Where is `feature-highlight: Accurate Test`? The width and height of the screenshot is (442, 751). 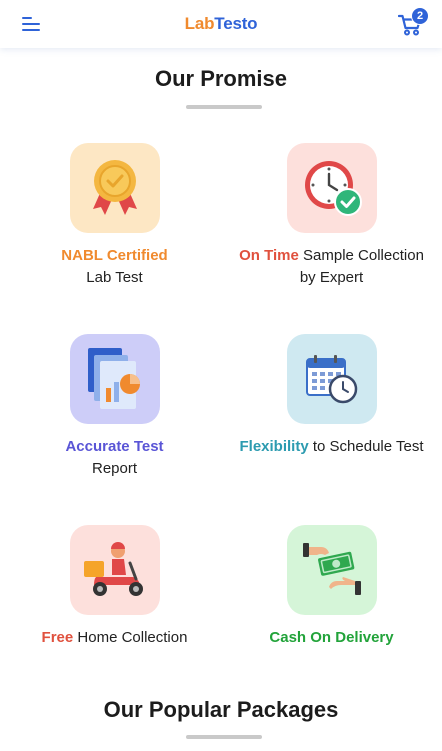
feature-highlight: Accurate Test is located at coordinates (114, 446).